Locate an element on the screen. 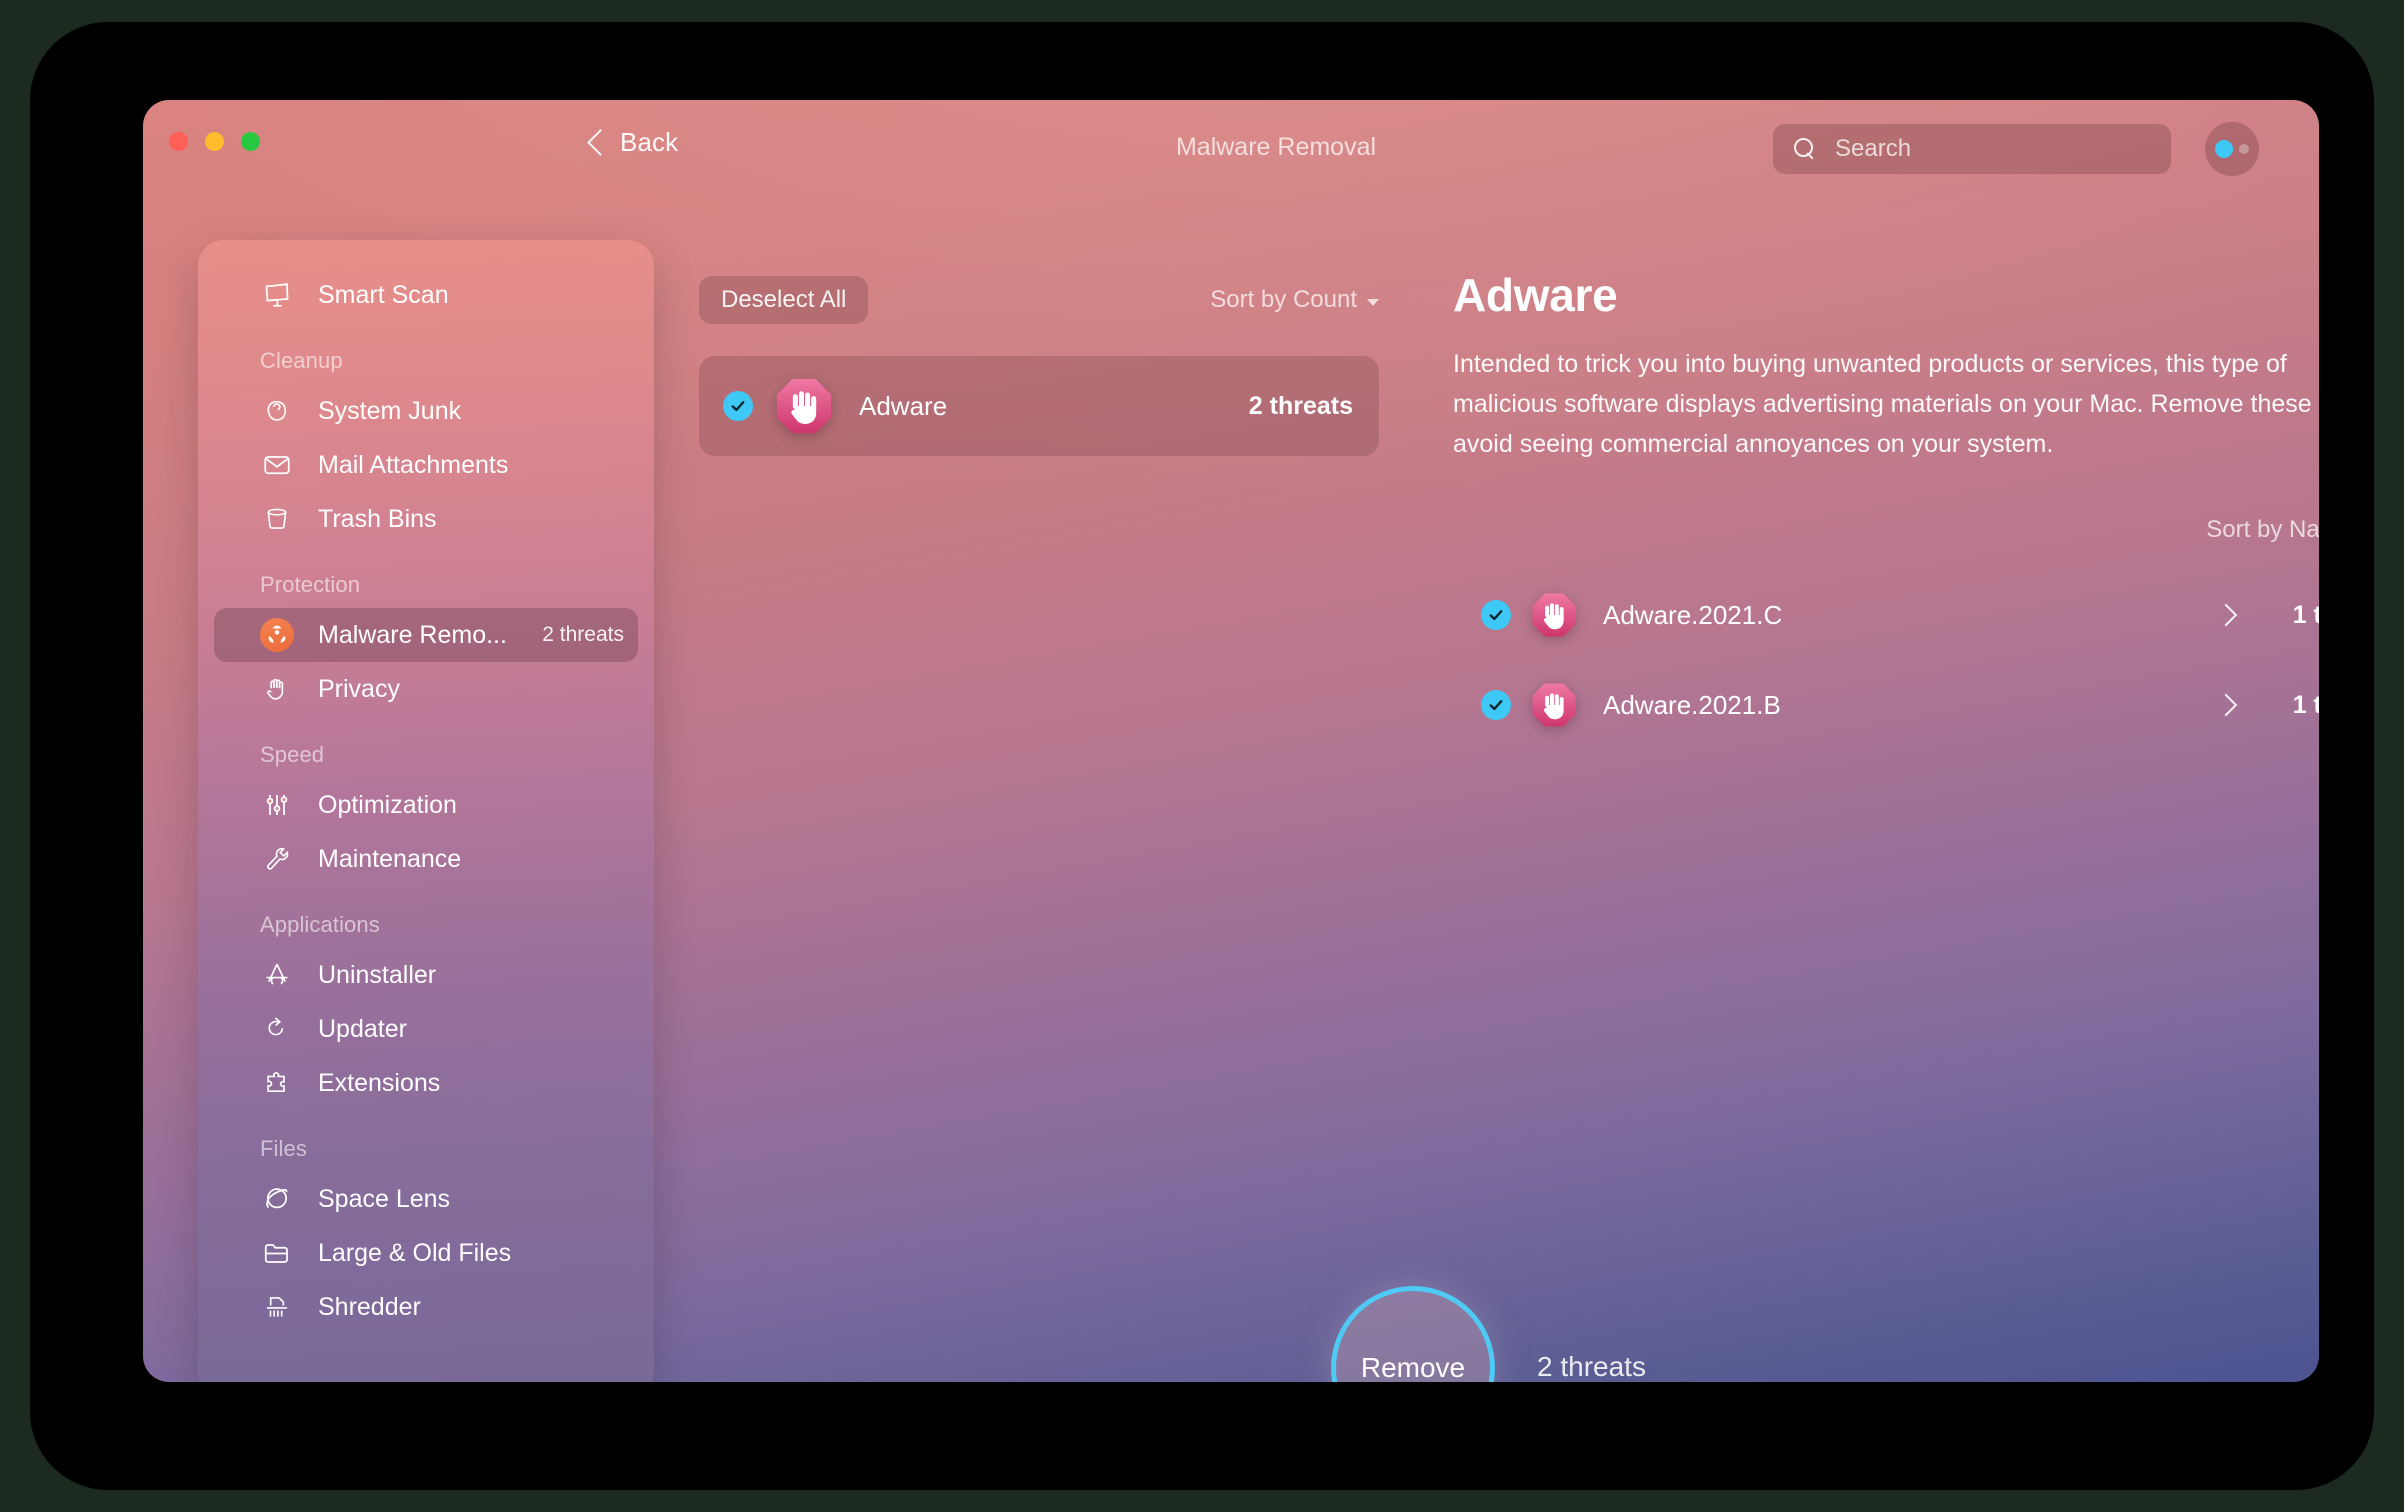 This screenshot has width=2404, height=1512. sidebar-item-badge: 2 threats is located at coordinates (583, 634).